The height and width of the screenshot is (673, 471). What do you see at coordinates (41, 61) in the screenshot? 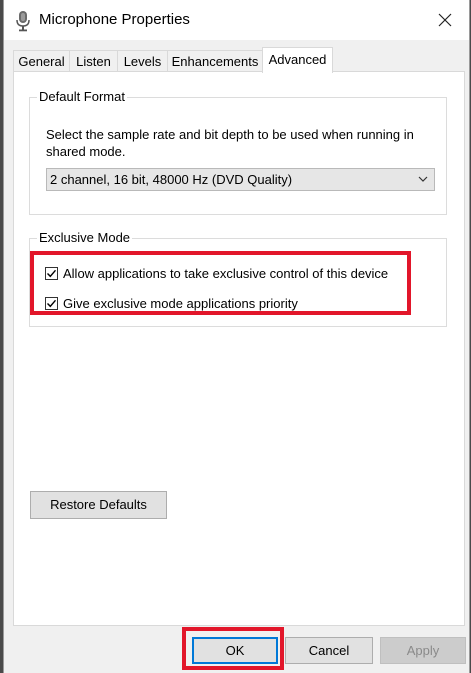
I see `tab-general: General` at bounding box center [41, 61].